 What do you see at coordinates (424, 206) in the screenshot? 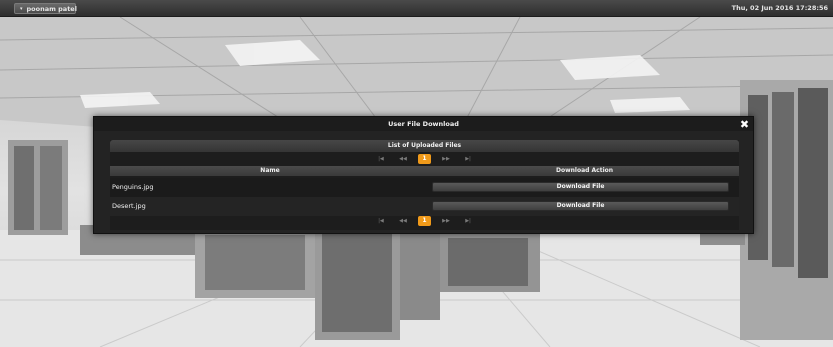
I see `table-row: Desert.jpg Download File` at bounding box center [424, 206].